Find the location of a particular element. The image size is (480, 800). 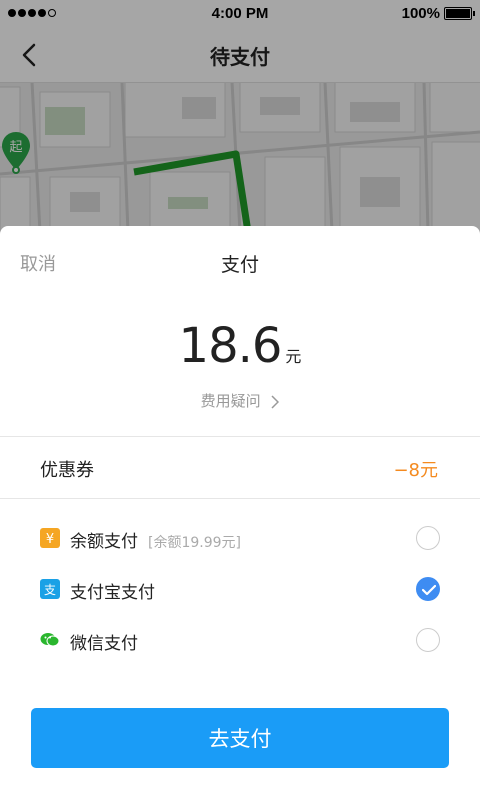

balance-yuan-icon: ¥ is located at coordinates (50, 538).